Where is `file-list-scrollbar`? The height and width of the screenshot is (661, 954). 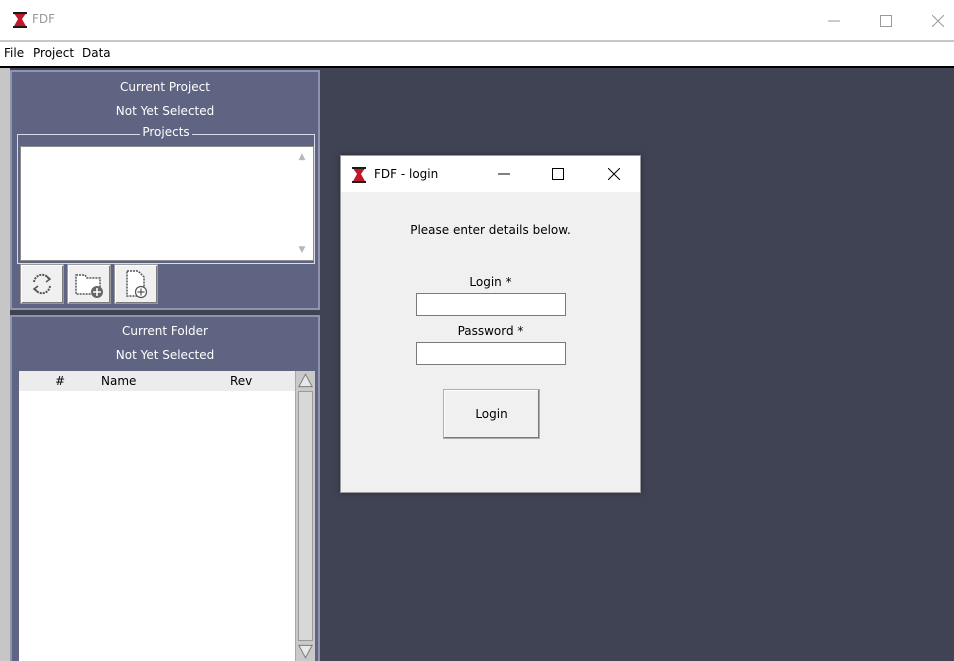
file-list-scrollbar is located at coordinates (305, 516).